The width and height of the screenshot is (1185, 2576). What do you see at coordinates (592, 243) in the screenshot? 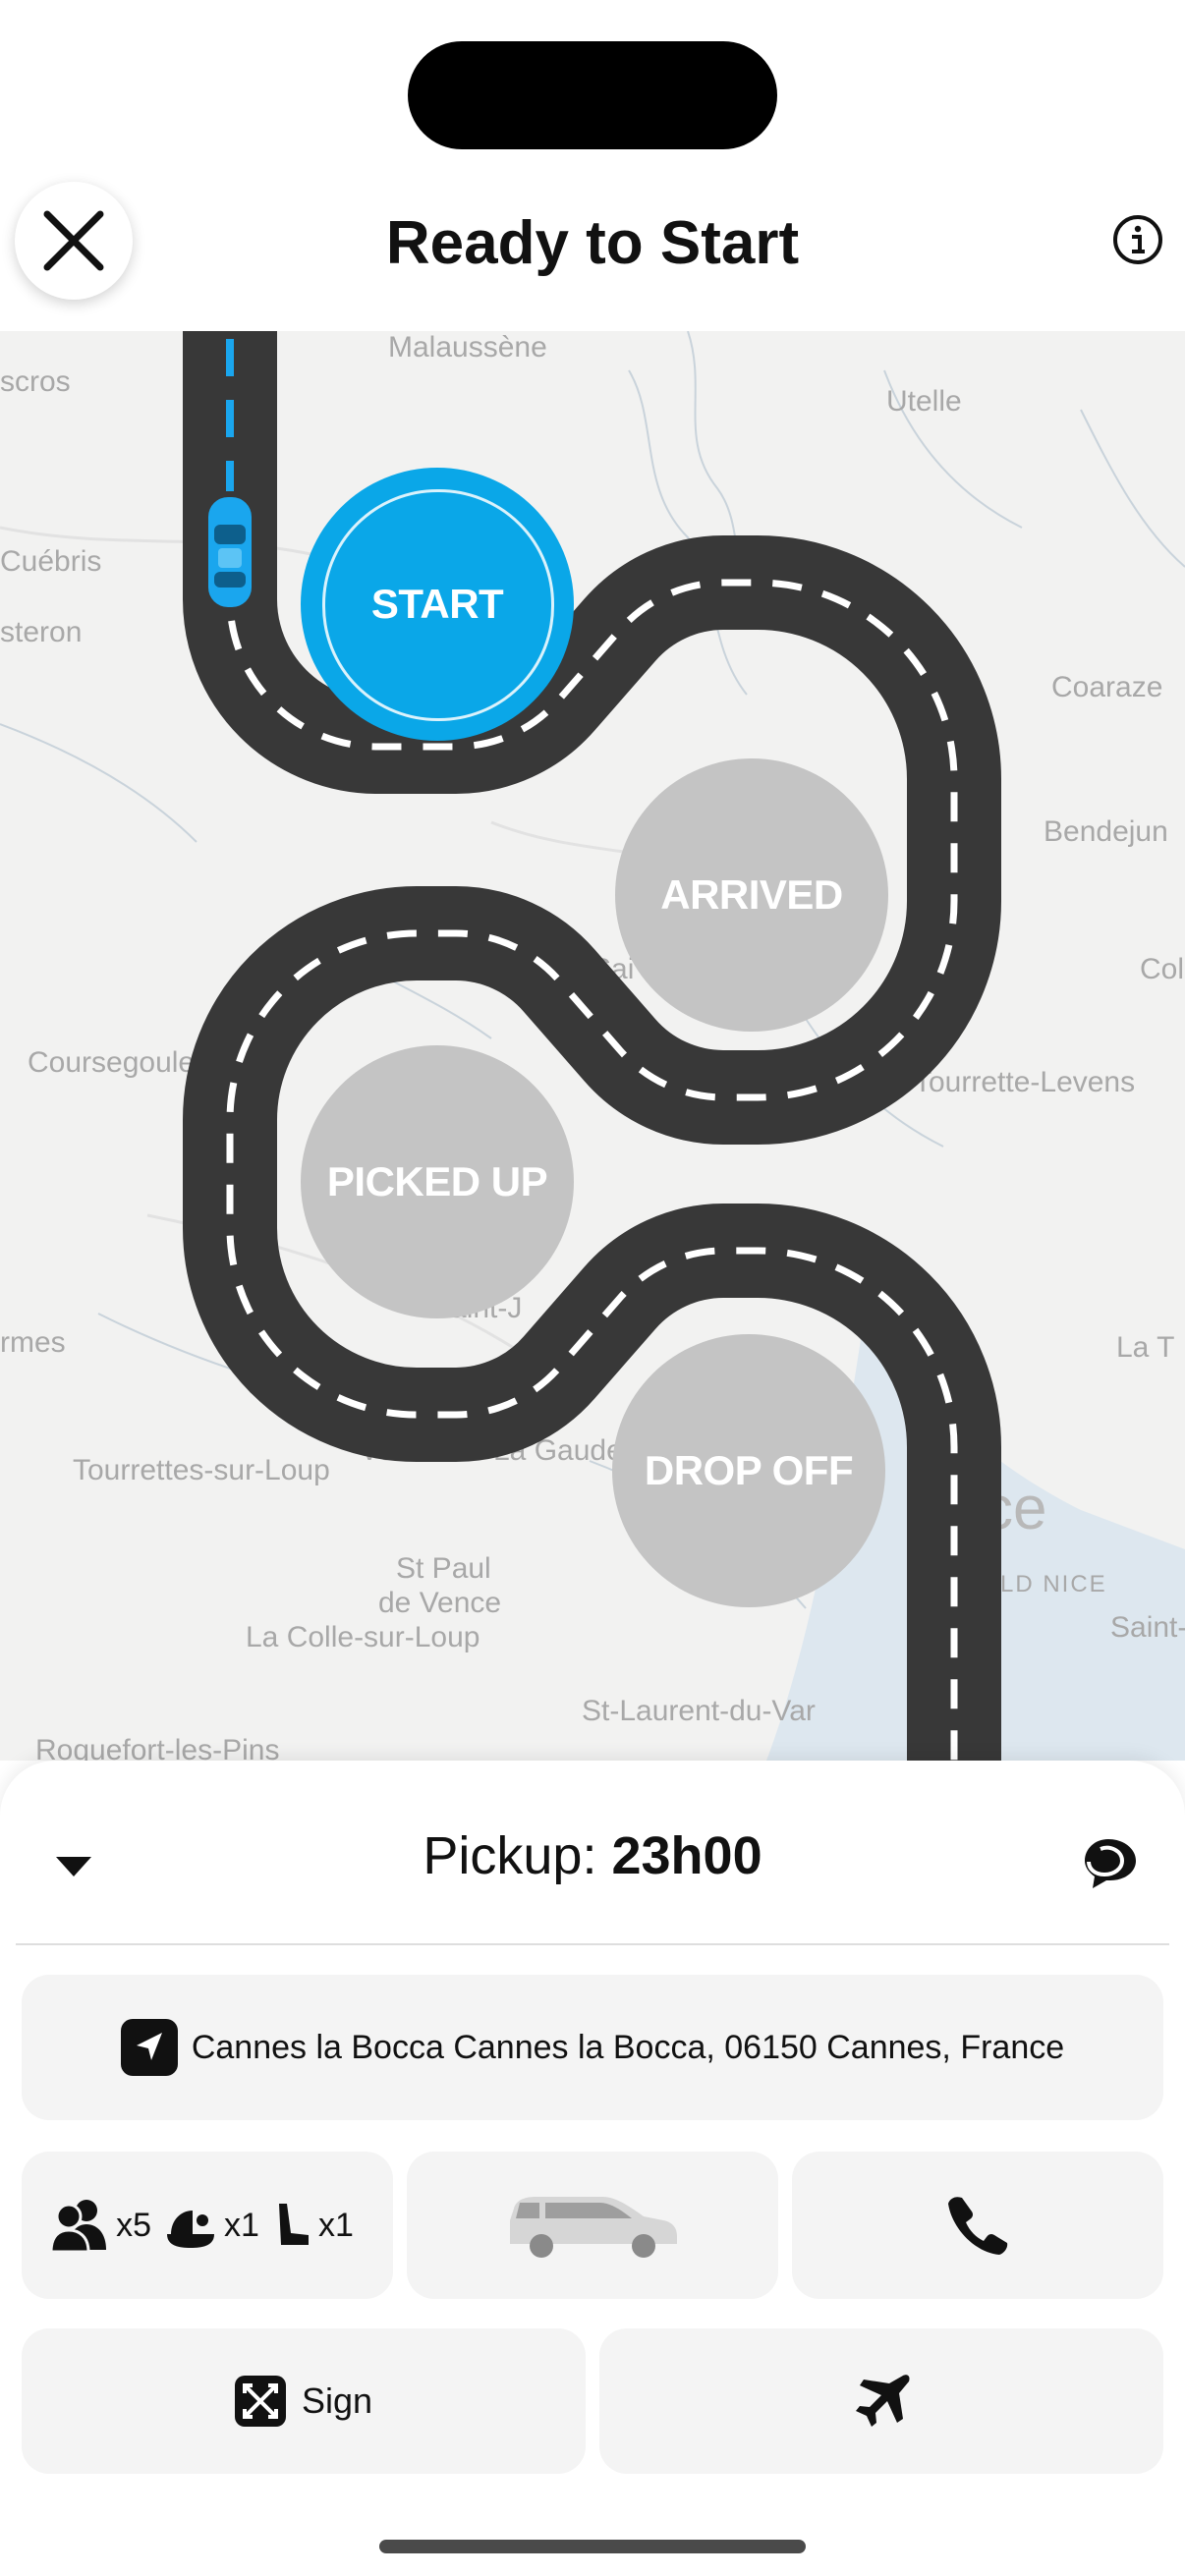
I see `page-title: Ready to Start` at bounding box center [592, 243].